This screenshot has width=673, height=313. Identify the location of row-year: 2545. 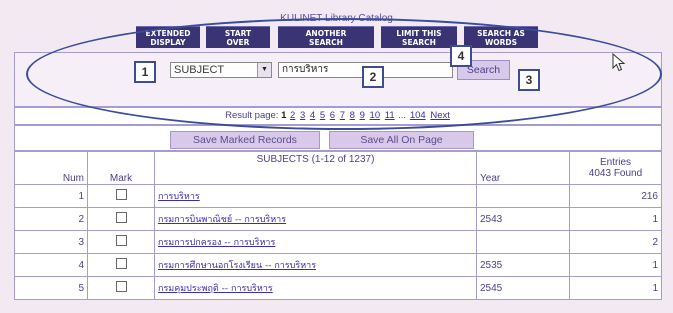
(523, 288).